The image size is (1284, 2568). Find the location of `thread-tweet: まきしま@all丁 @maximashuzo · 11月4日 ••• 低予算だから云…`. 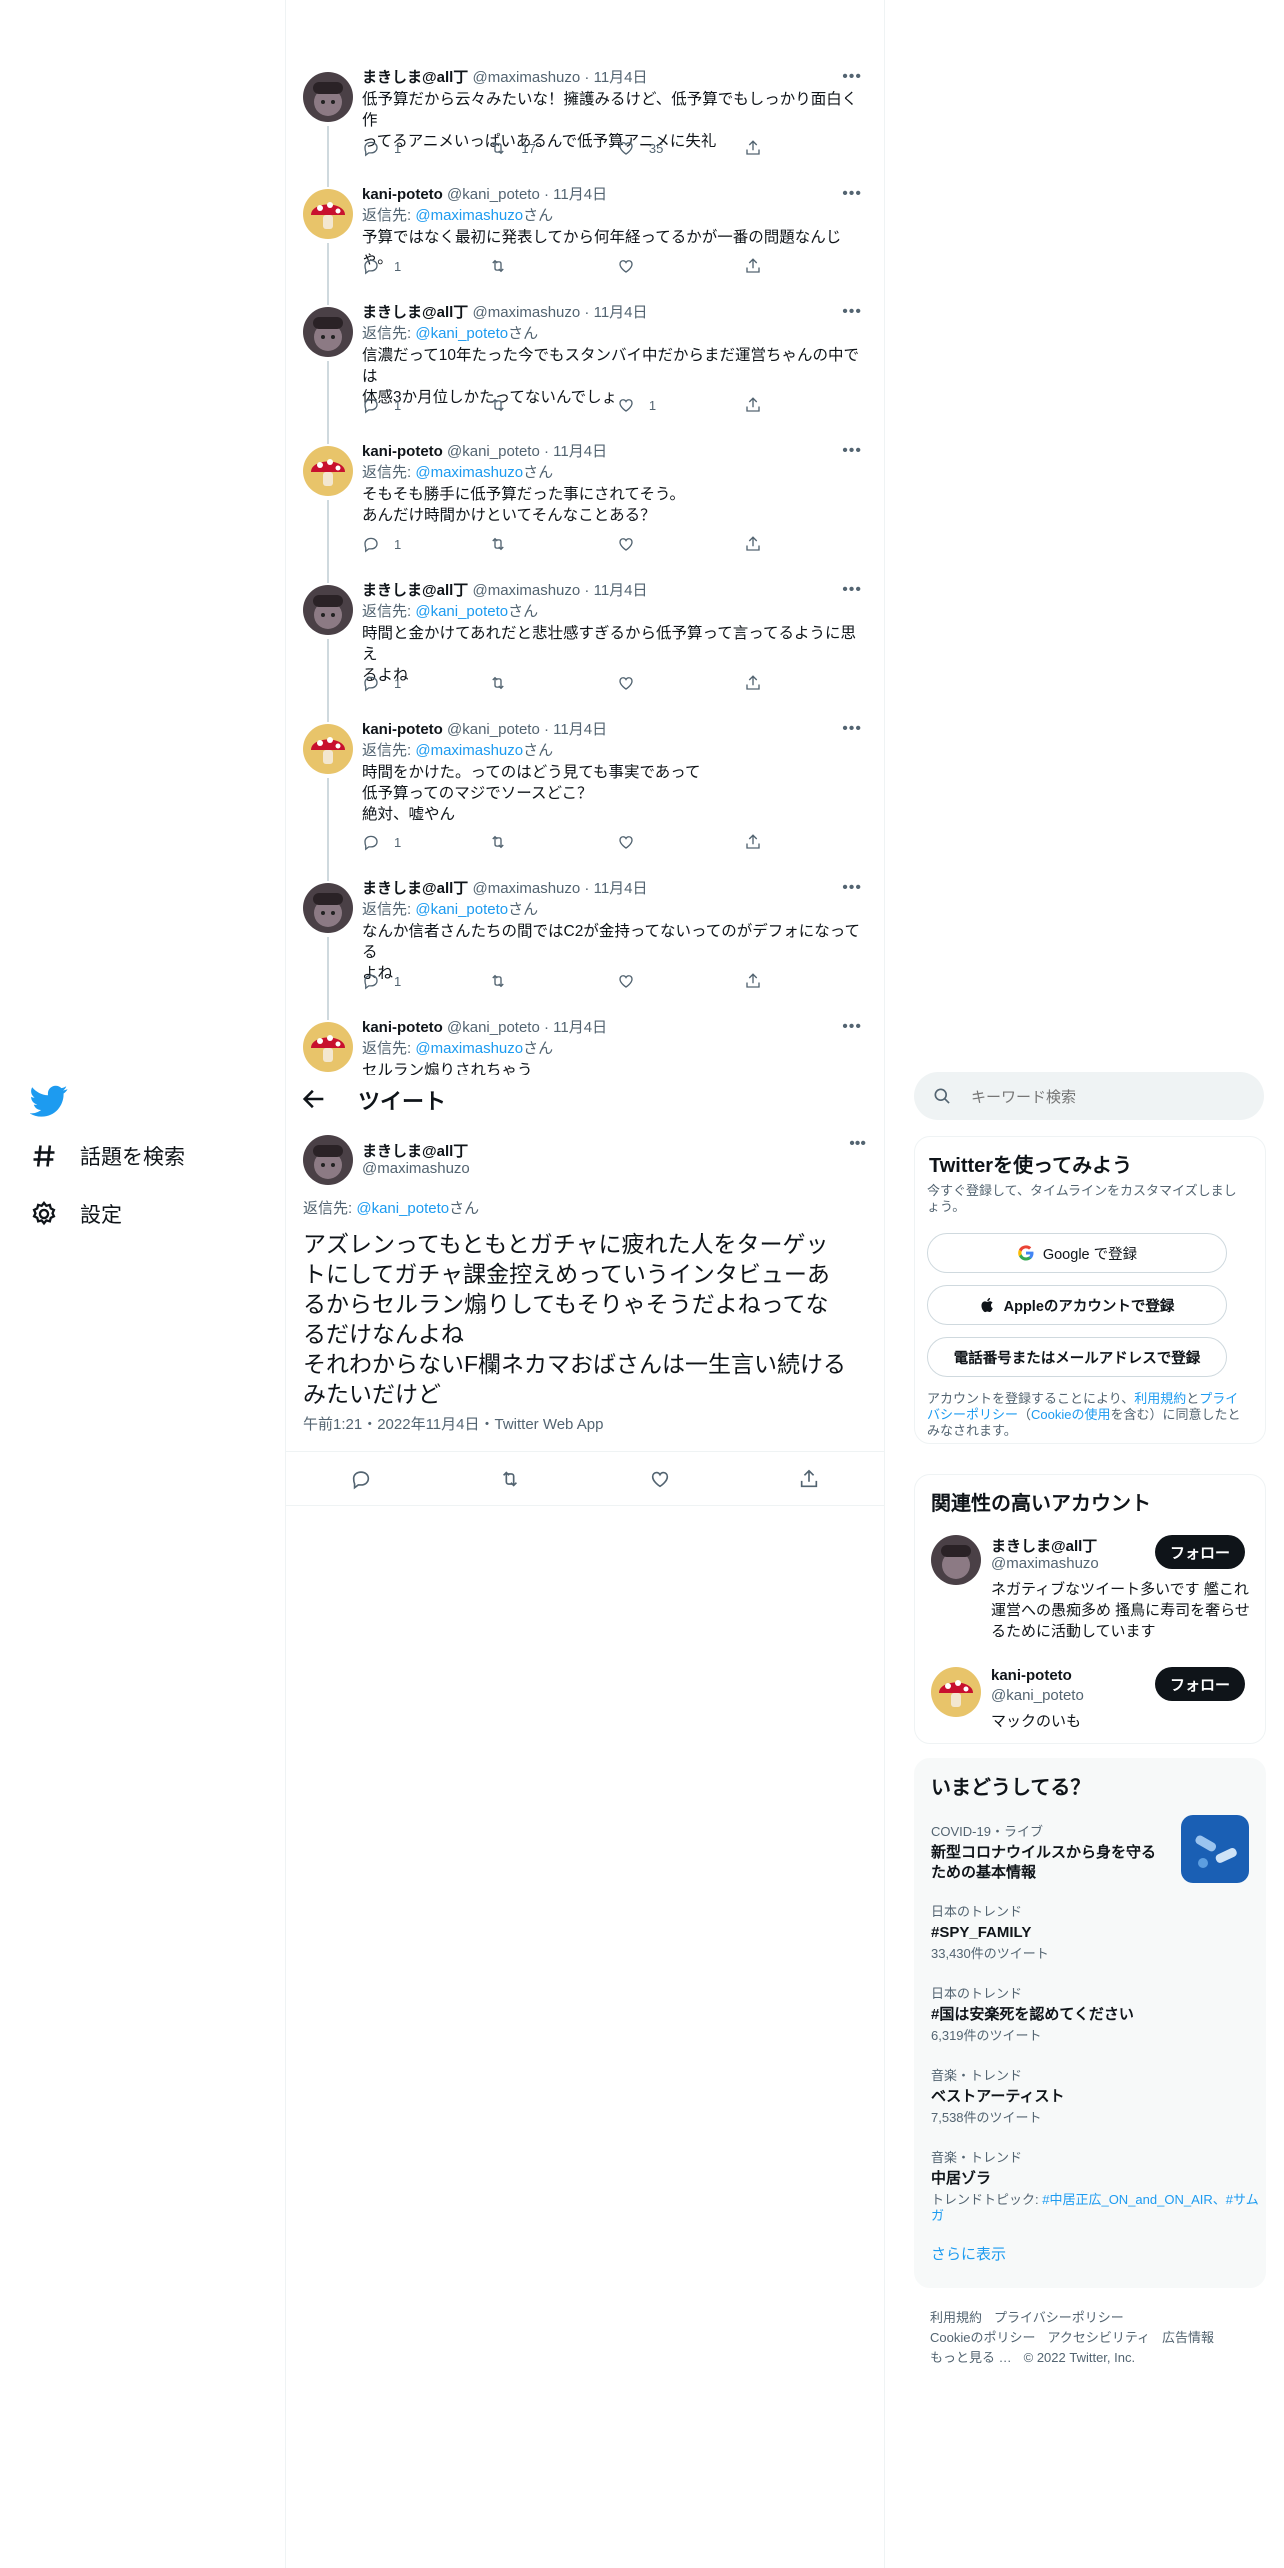

thread-tweet: まきしま@all丁 @maximashuzo · 11月4日 ••• 低予算だから云… is located at coordinates (585, 110).